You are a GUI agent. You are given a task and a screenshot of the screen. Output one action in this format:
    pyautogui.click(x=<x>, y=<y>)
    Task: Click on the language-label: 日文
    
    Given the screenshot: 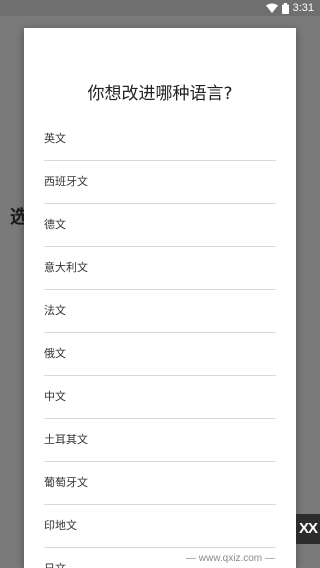 What is the action you would take?
    pyautogui.click(x=55, y=564)
    